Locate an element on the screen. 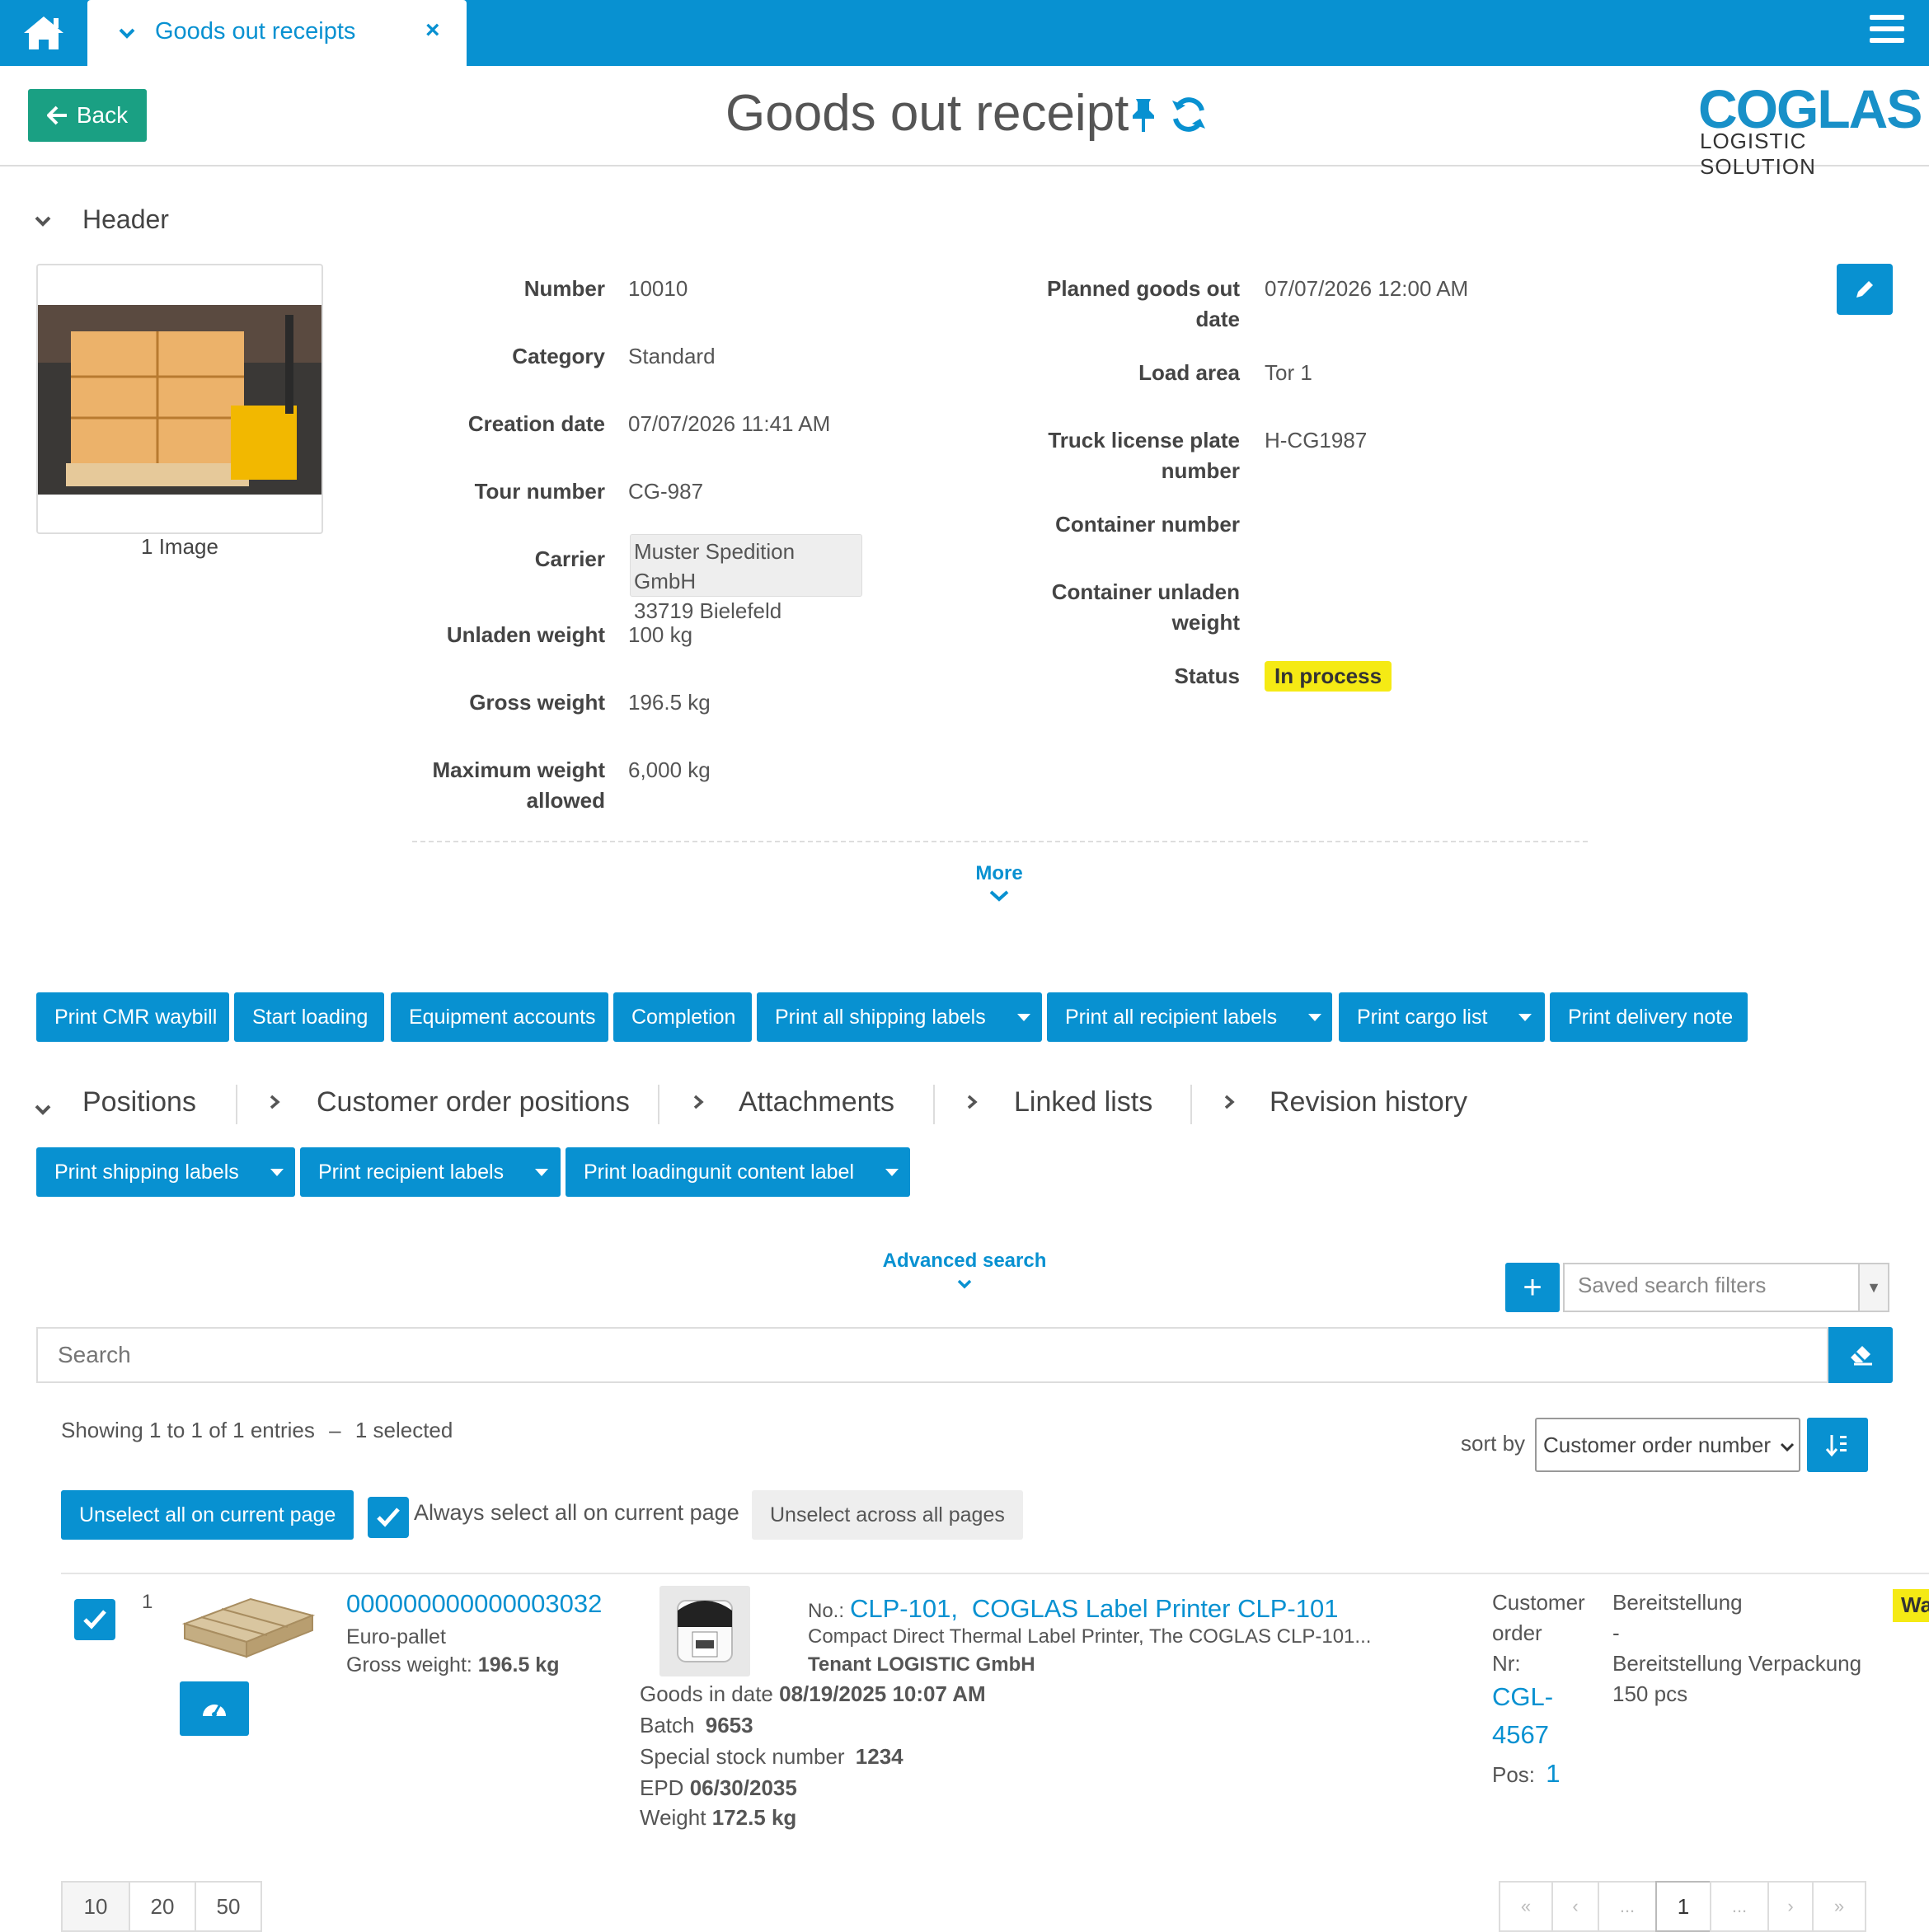  print-shipping-labels-button: Print shipping labels is located at coordinates (165, 1172).